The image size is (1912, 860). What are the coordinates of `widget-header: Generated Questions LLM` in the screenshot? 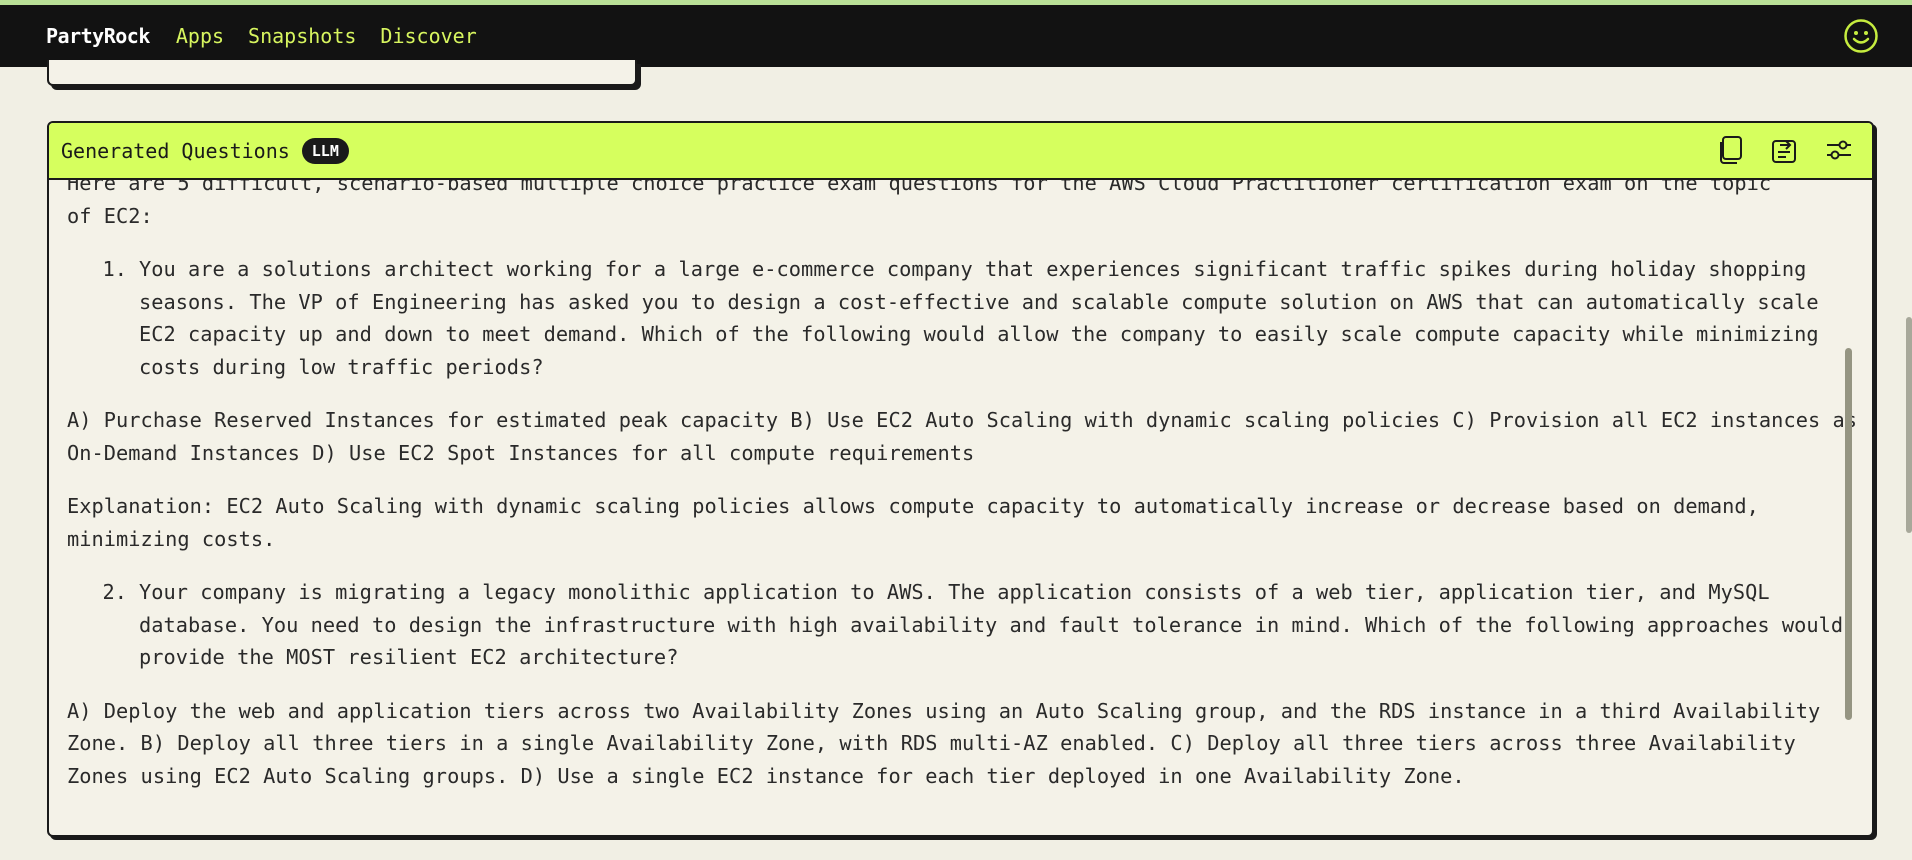 It's located at (960, 151).